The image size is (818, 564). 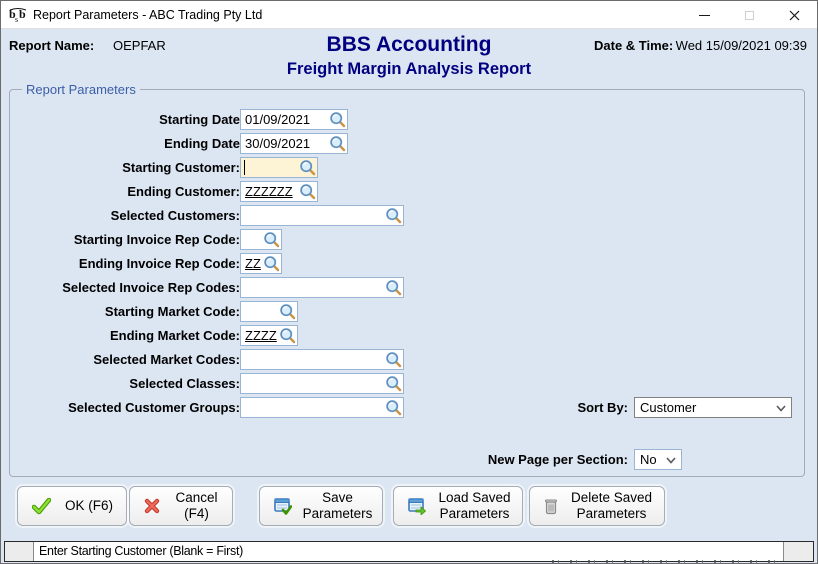 I want to click on save-parameters-button: Save Parameters, so click(x=321, y=506).